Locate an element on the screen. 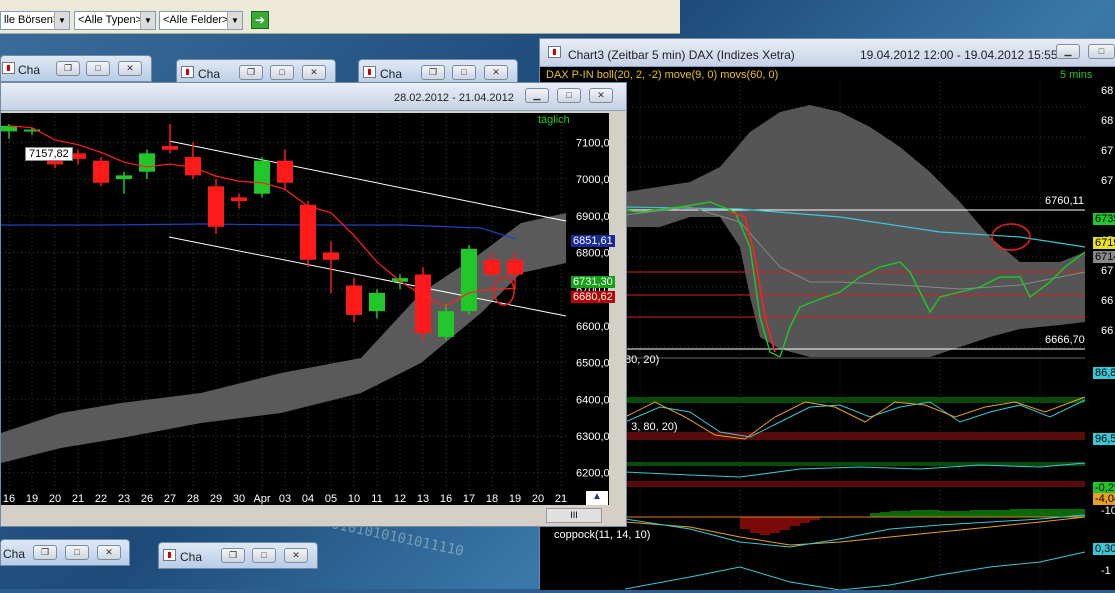 The height and width of the screenshot is (593, 1115). osc2-overbought-zone is located at coordinates (855, 464).